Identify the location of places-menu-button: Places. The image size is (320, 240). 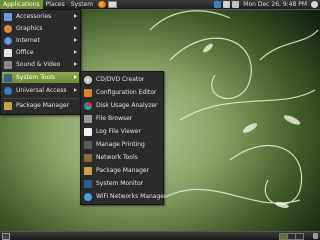
(55, 4).